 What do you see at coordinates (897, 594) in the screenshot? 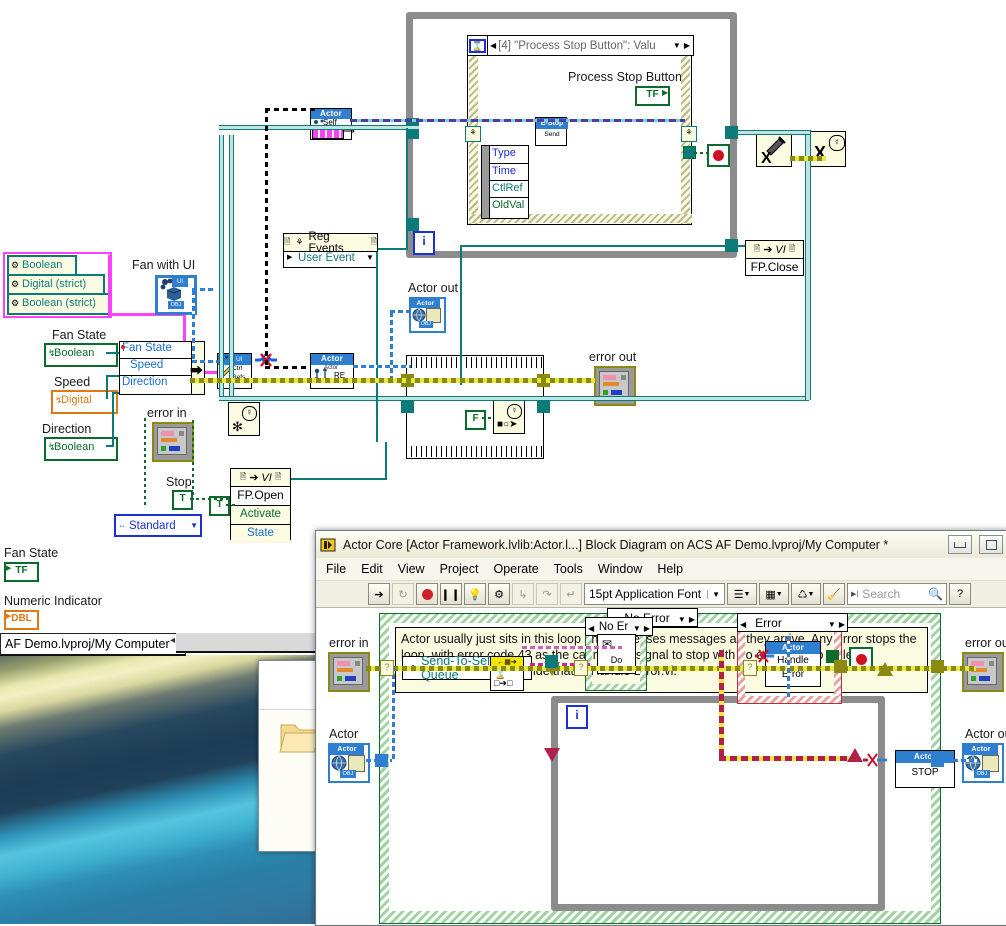
I see `search-input: ▶| Search 🔍` at bounding box center [897, 594].